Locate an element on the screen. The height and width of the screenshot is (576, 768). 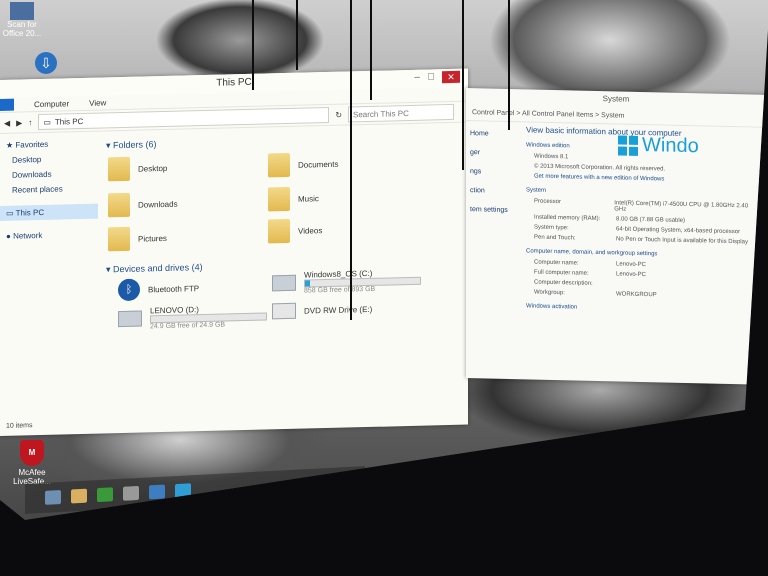
edition-value: Windows 8.1 is located at coordinates (551, 157).